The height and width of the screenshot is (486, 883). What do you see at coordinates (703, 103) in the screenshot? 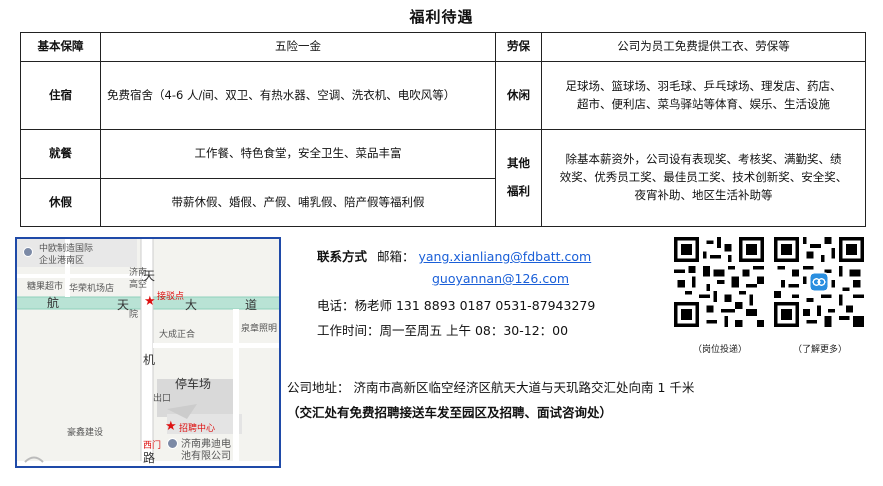
I see `leisure-line-2: 超市、便利店、菜鸟驿站等体育、娱乐、生活设施` at bounding box center [703, 103].